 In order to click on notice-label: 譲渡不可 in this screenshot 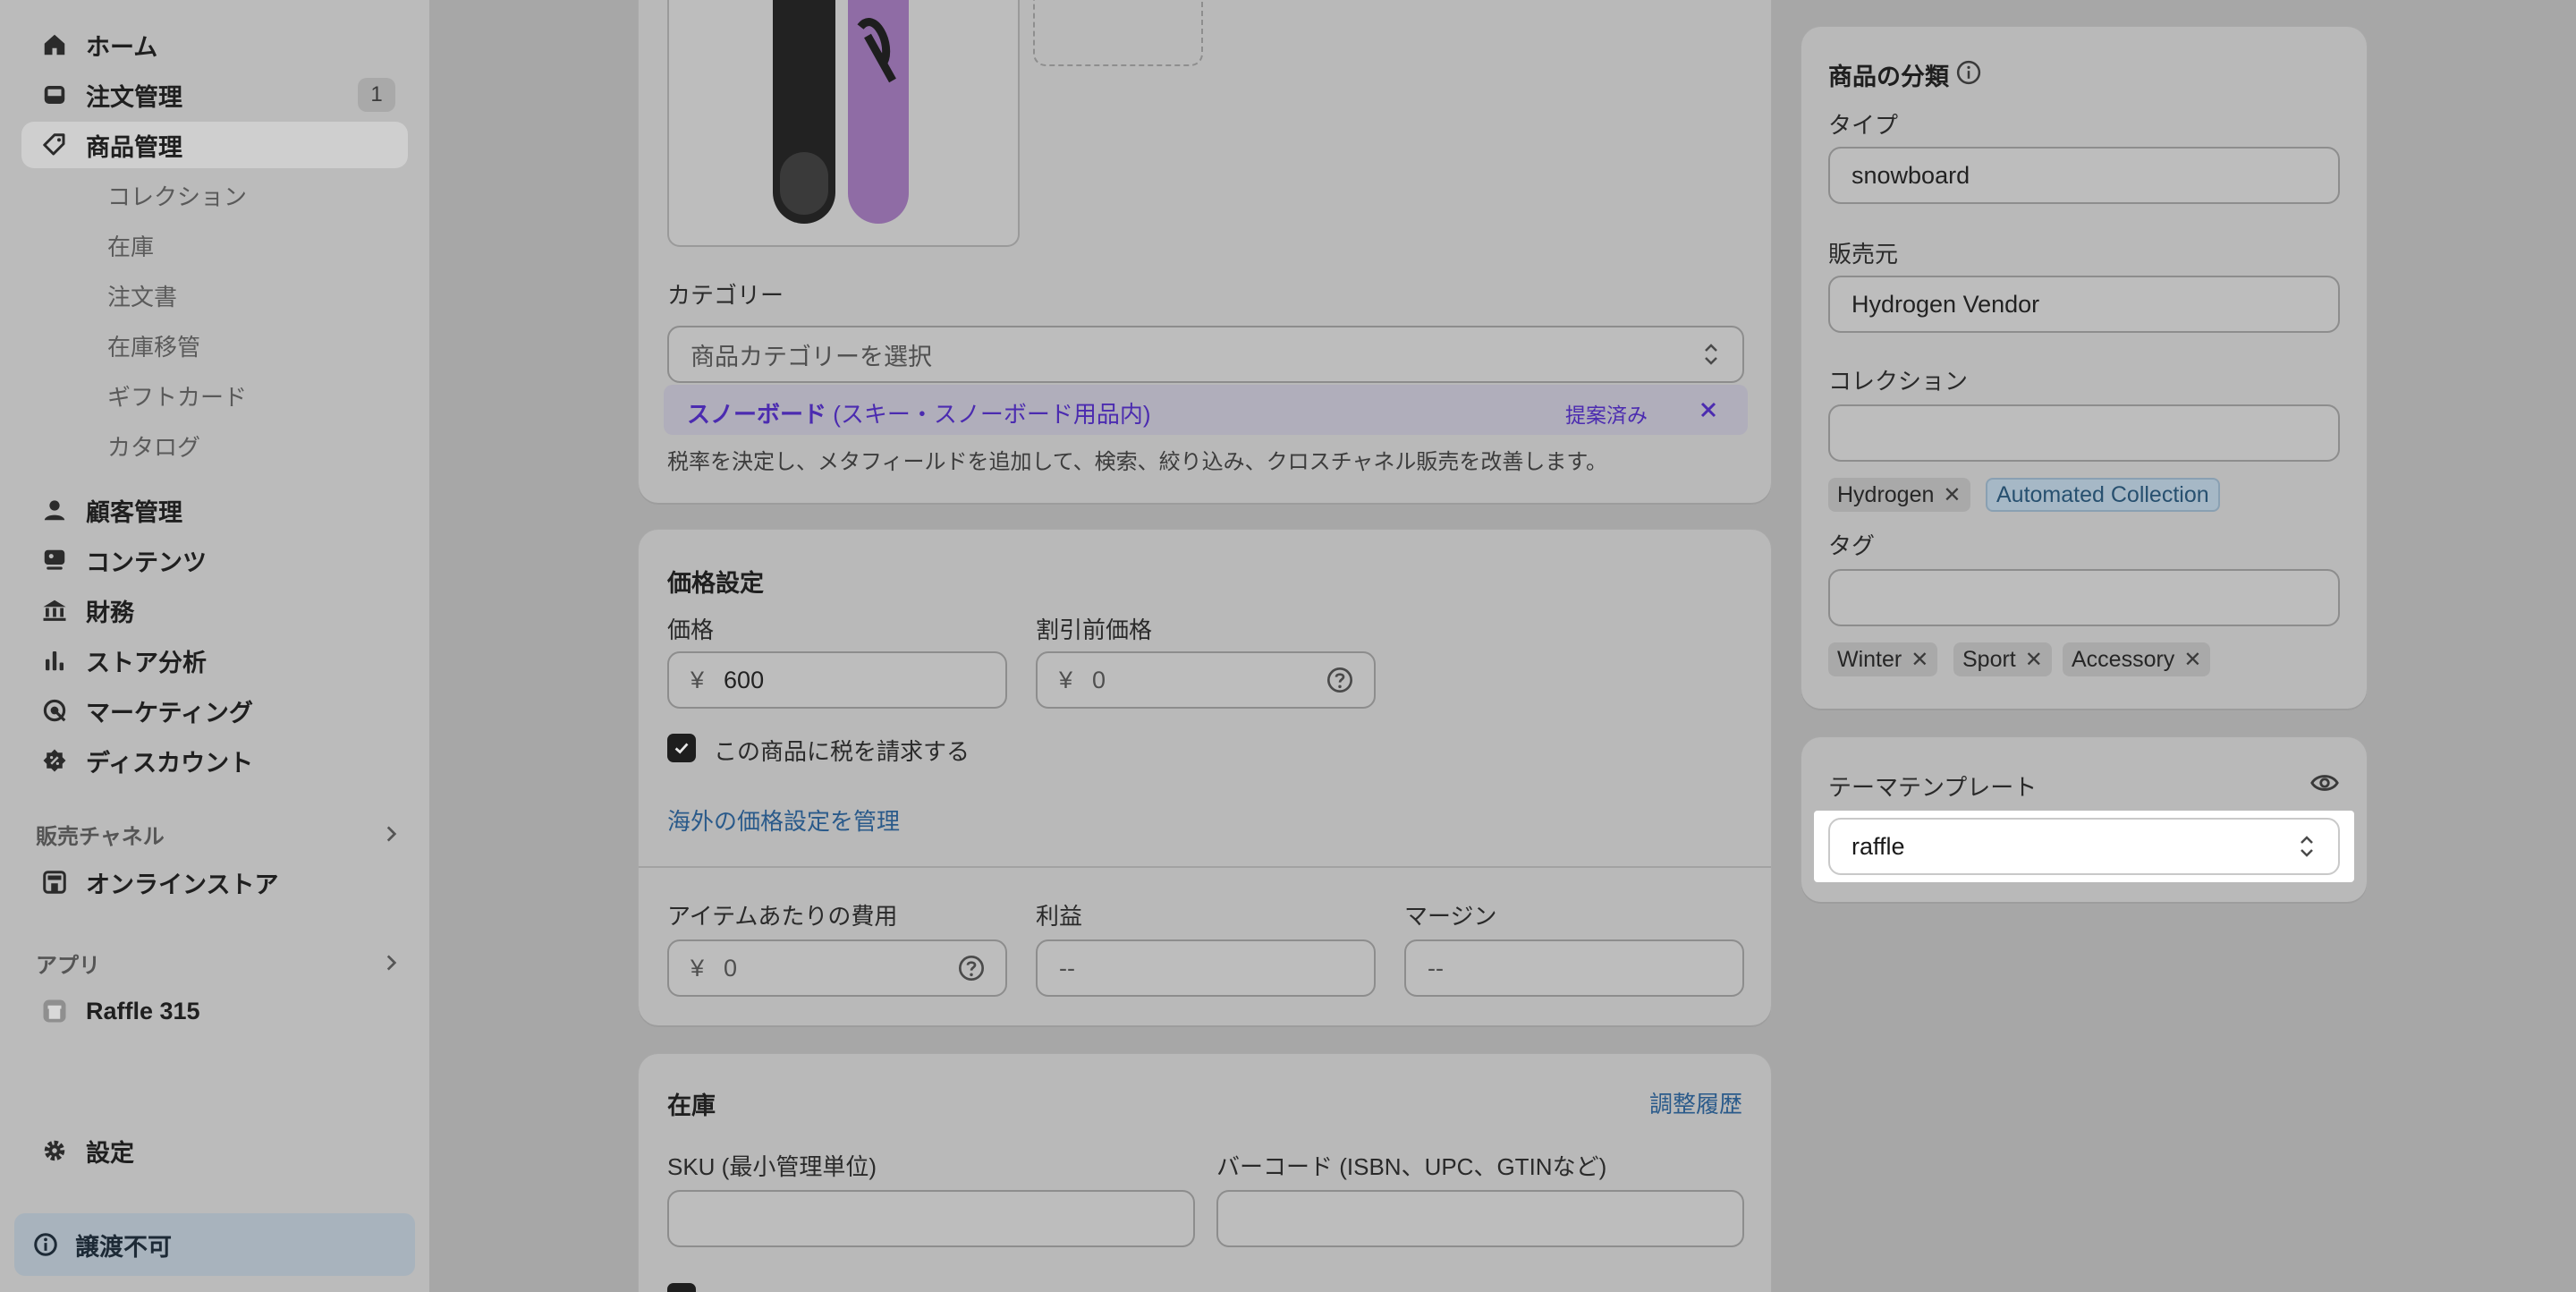, I will do `click(123, 1247)`.